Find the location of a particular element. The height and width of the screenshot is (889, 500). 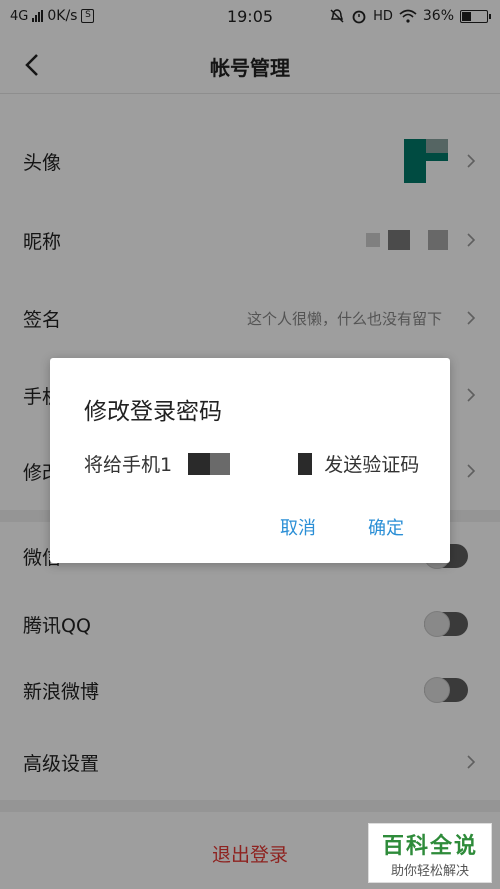

dialog-message: 将给手机1 发送验证码 is located at coordinates (251, 463).